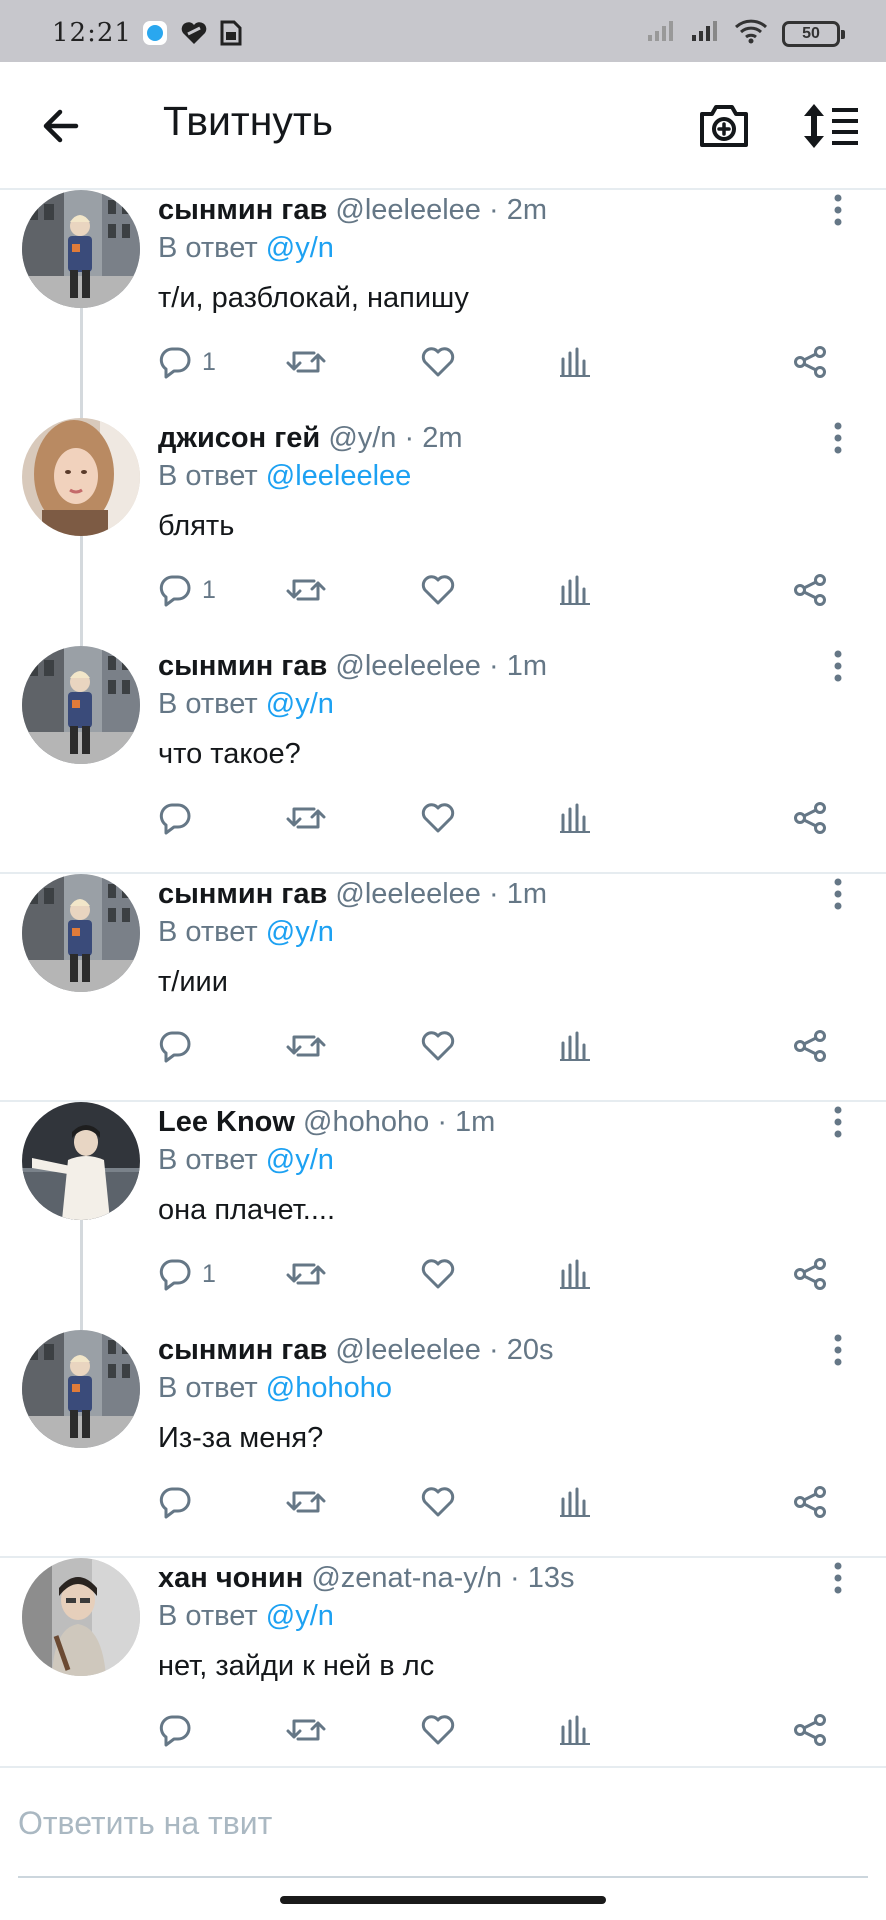 The width and height of the screenshot is (886, 1920). I want to click on reply-to-line: В ответ @y/n, so click(246, 704).